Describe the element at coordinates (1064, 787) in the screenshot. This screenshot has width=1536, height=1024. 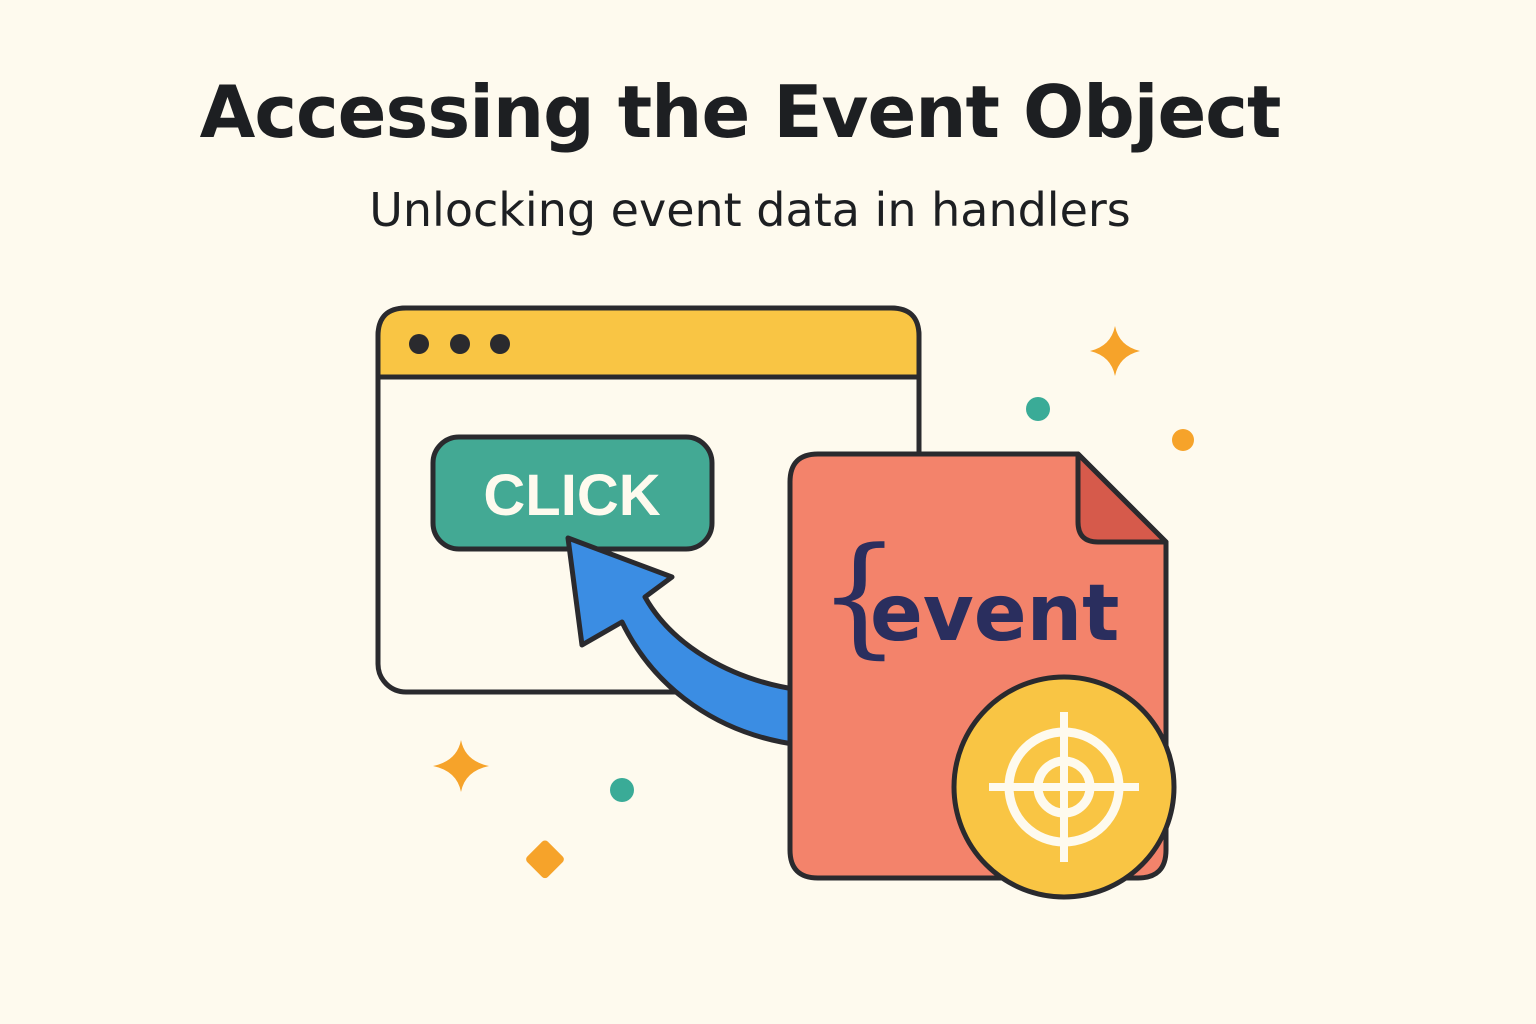
I see `target-icon` at that location.